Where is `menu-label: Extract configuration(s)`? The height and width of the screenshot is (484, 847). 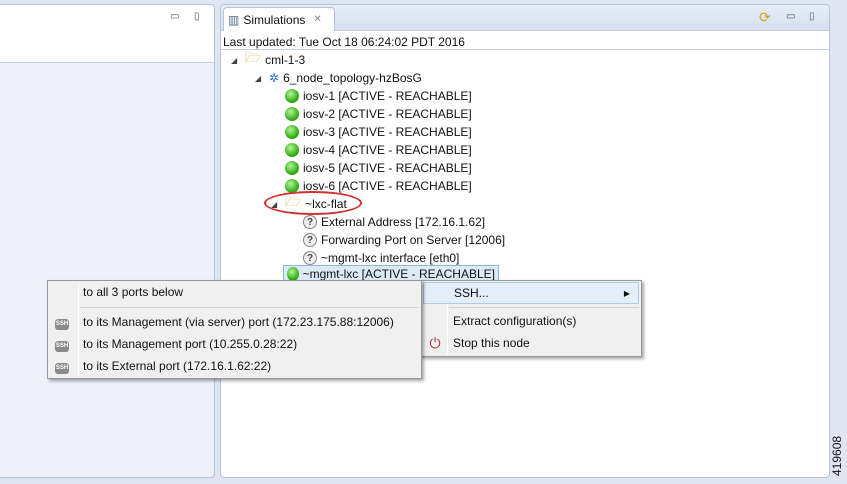
menu-label: Extract configuration(s) is located at coordinates (515, 321).